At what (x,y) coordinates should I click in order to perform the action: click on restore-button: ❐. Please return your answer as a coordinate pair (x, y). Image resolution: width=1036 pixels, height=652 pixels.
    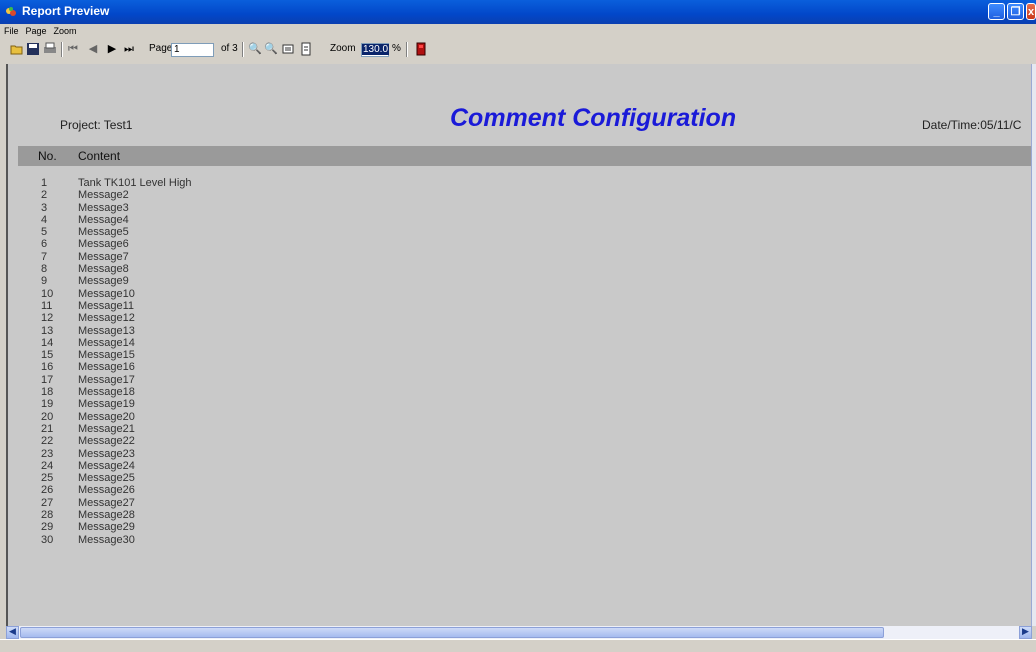
    Looking at the image, I should click on (1015, 11).